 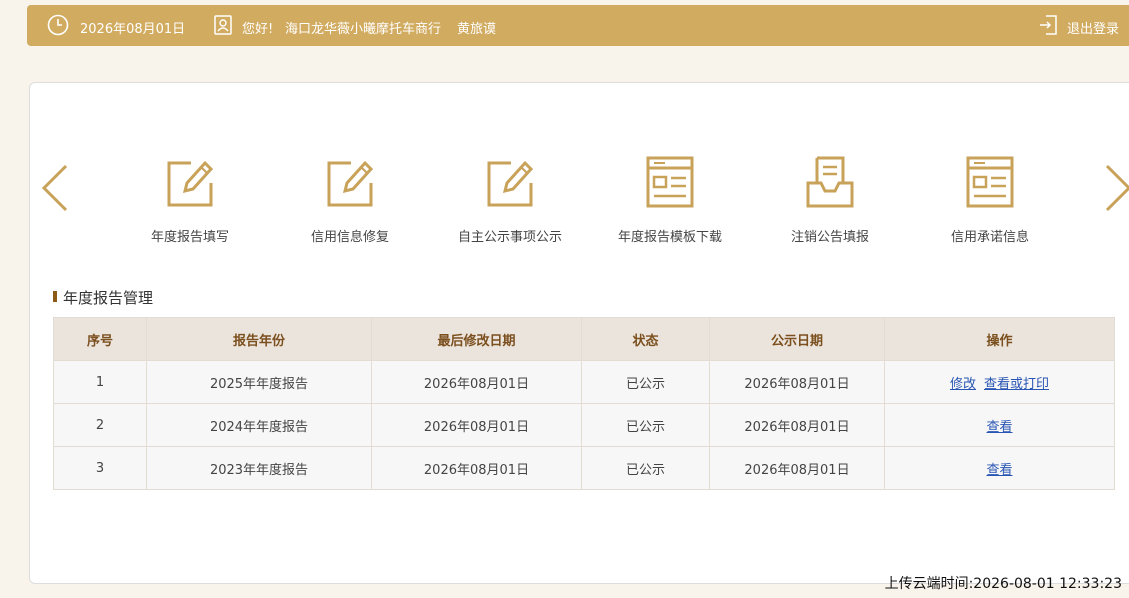 What do you see at coordinates (509, 237) in the screenshot?
I see `menu-label: 自主公示事项公示` at bounding box center [509, 237].